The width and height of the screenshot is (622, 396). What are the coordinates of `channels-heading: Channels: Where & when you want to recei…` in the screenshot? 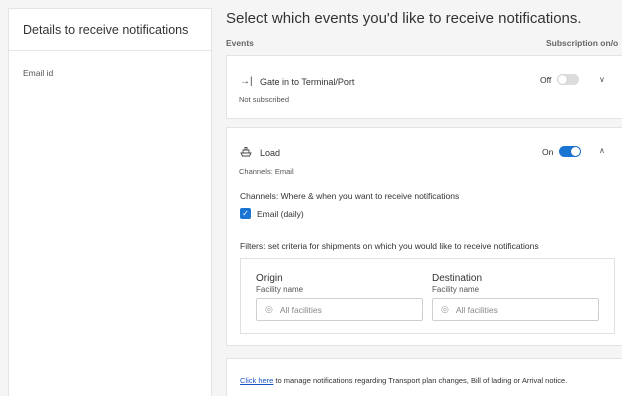 It's located at (350, 196).